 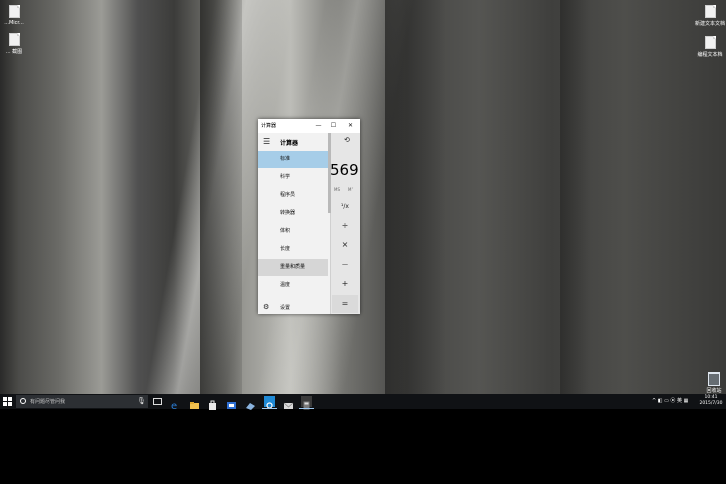 I want to click on envelope-icon, so click(x=288, y=402).